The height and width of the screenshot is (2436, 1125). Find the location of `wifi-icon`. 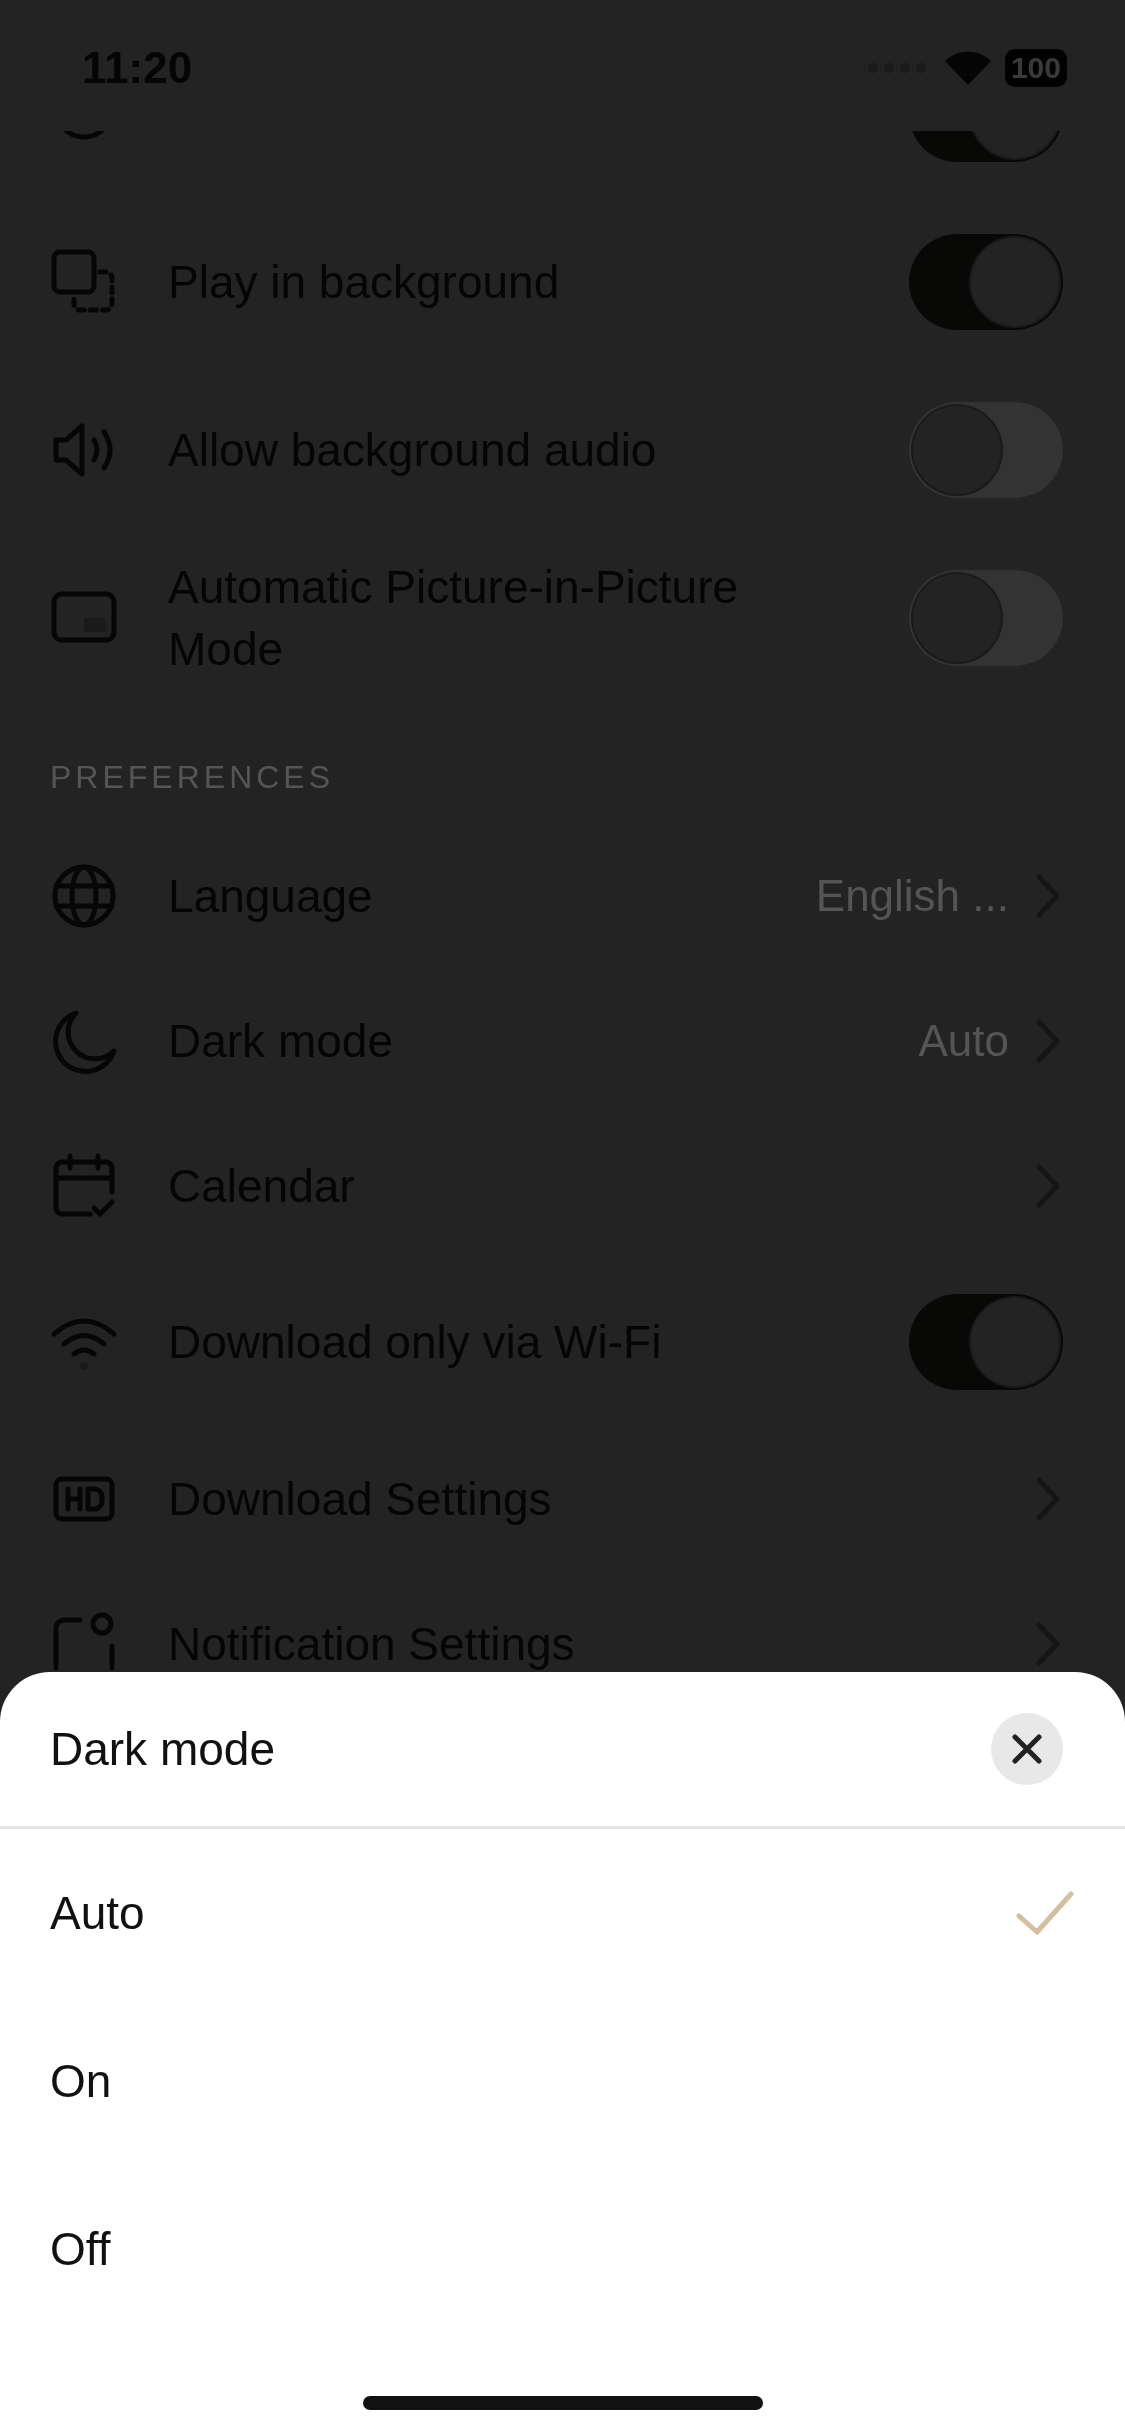

wifi-icon is located at coordinates (967, 68).